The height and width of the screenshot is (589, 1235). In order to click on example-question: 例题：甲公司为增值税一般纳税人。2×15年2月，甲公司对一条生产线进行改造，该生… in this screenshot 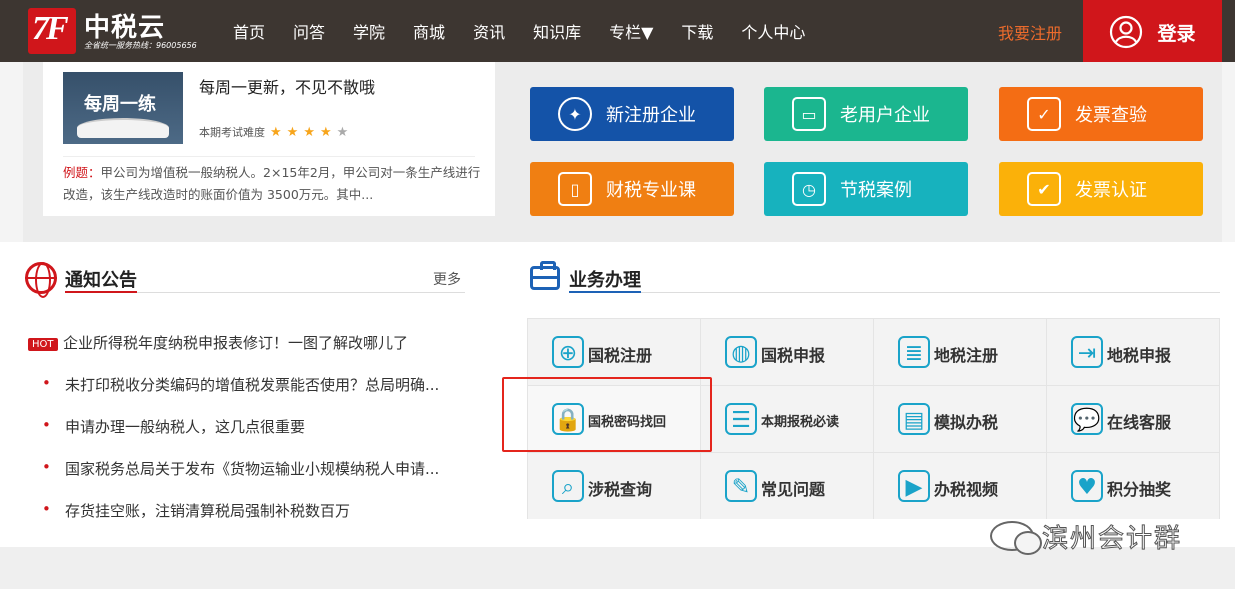, I will do `click(273, 184)`.